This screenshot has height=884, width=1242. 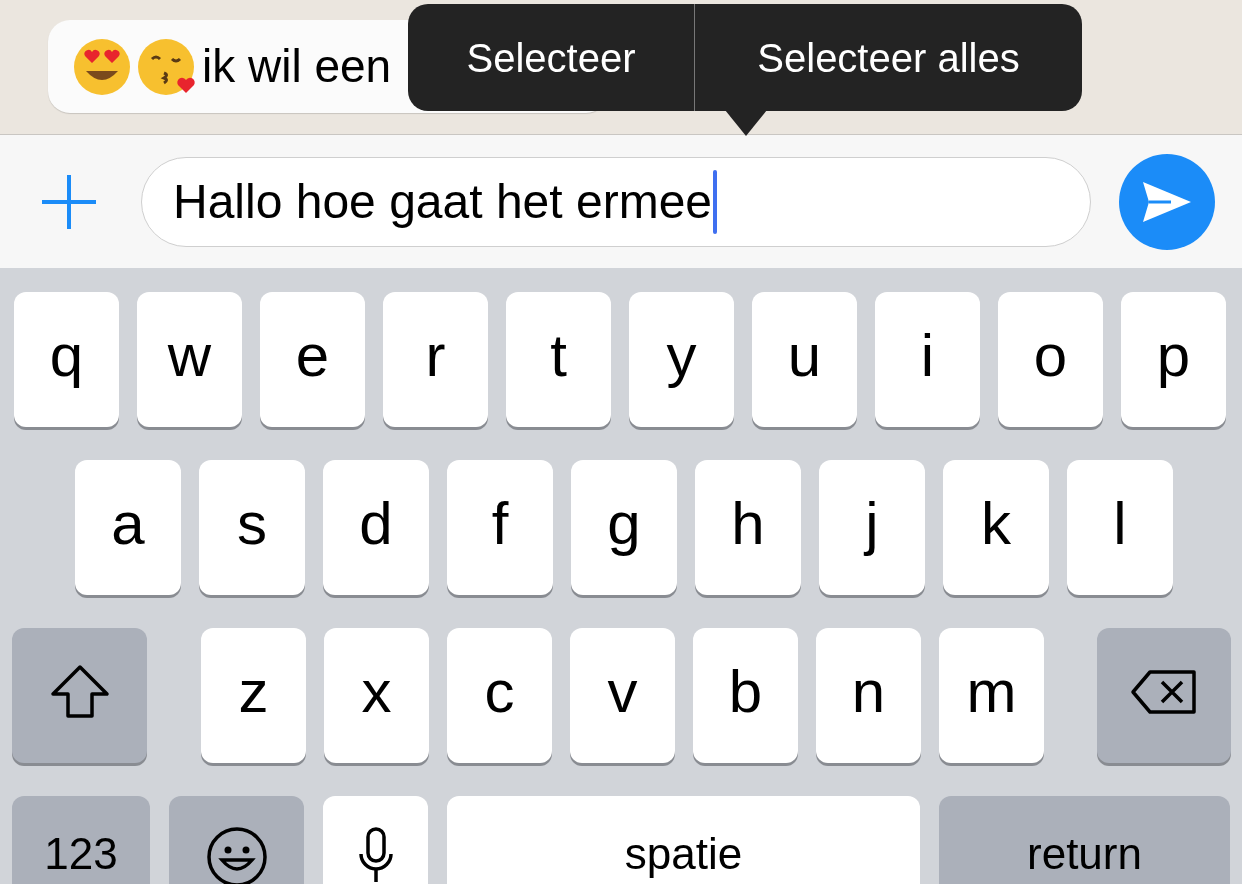 What do you see at coordinates (297, 66) in the screenshot?
I see `message-text: ik wil een` at bounding box center [297, 66].